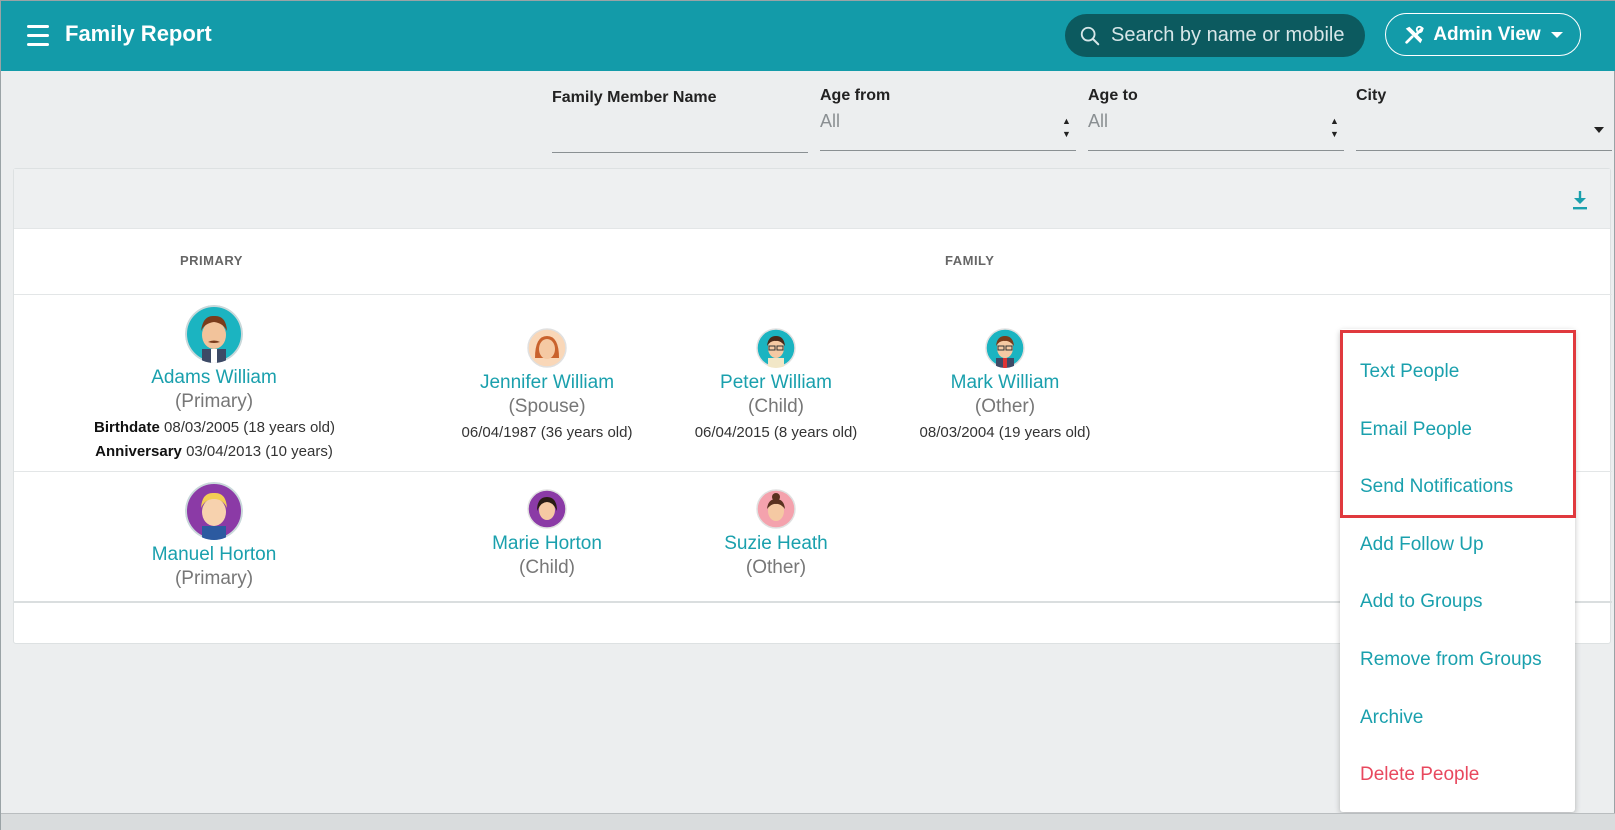 The image size is (1615, 830). Describe the element at coordinates (830, 121) in the screenshot. I see `age-from-value: All` at that location.